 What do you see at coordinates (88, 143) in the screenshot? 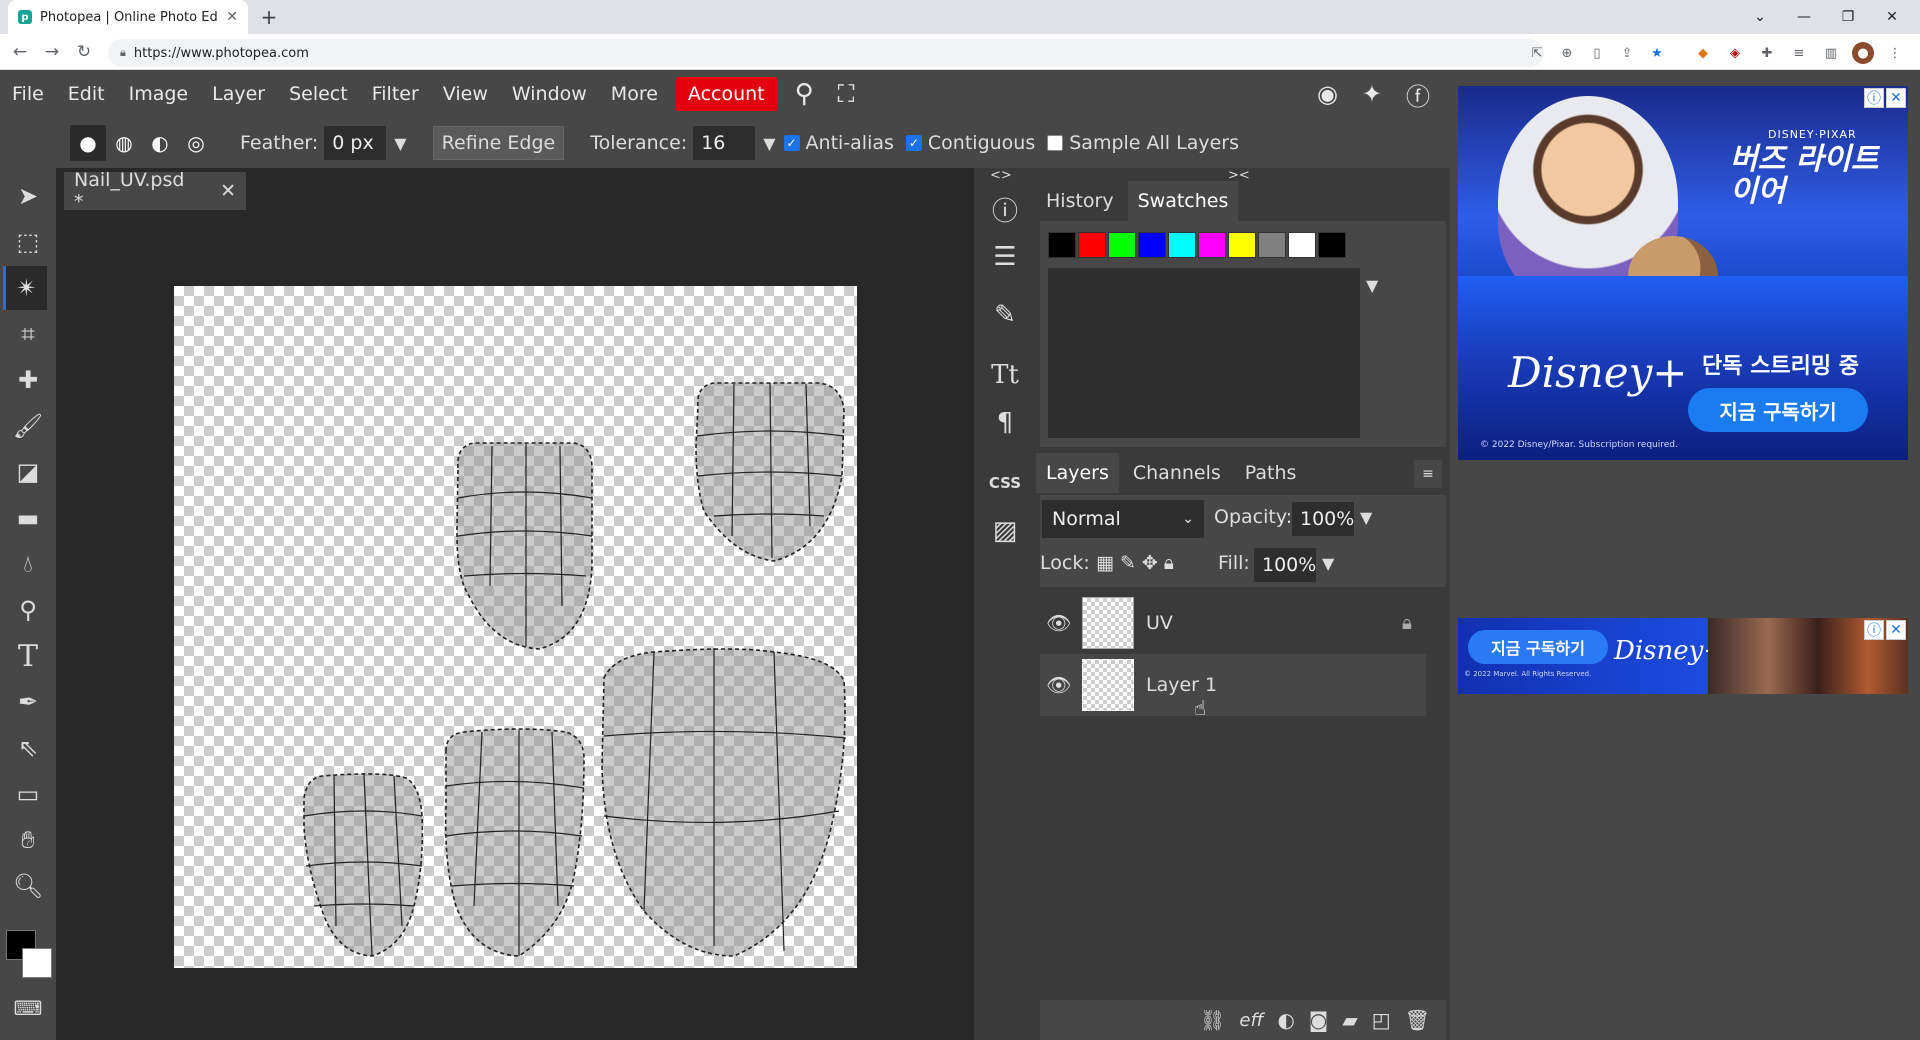
I see `new-selection-icon: ●` at bounding box center [88, 143].